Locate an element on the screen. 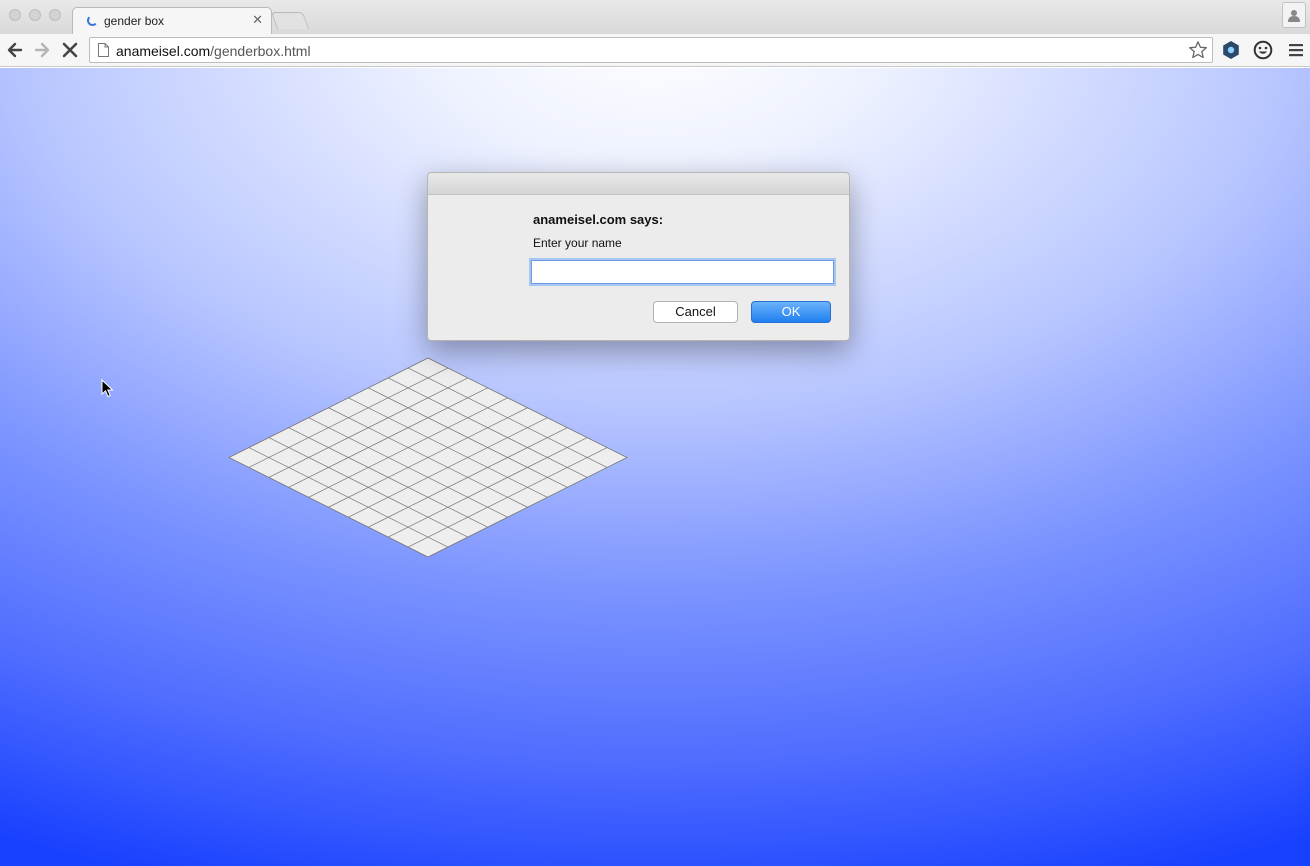  dialog-heading: anameisel.com says: is located at coordinates (598, 219).